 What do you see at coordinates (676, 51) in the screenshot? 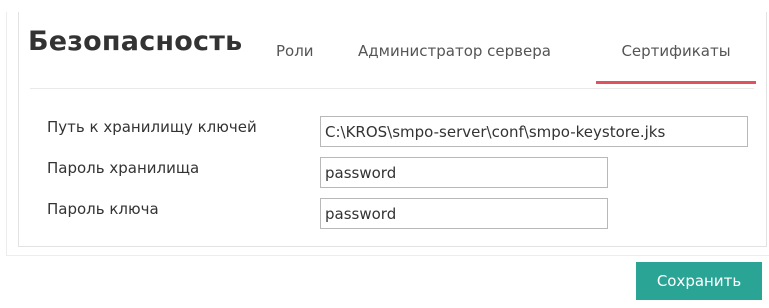
I see `tab-certificates-label: Сертификаты` at bounding box center [676, 51].